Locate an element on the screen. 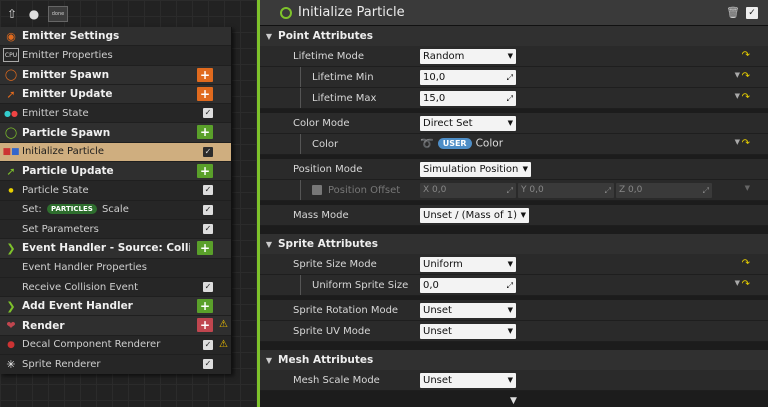  position-mode-dropdown: Simulation Position ▼ is located at coordinates (475, 169).